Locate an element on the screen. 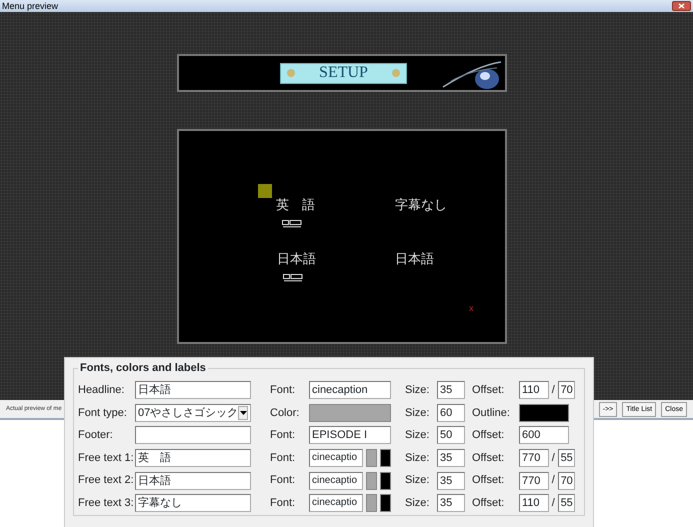 Image resolution: width=693 pixels, height=527 pixels. caret-icon is located at coordinates (243, 412).